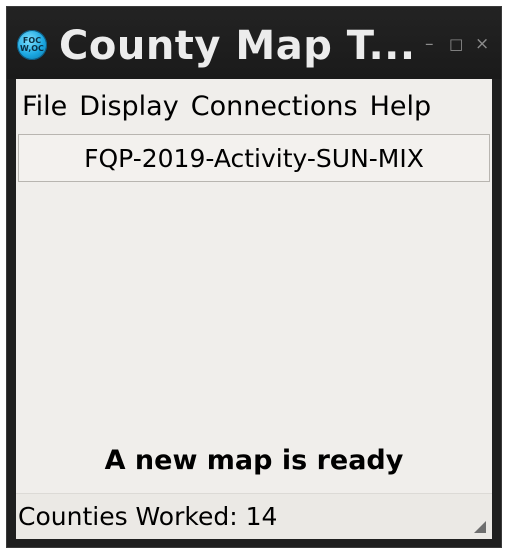 This screenshot has height=554, width=508. I want to click on app-icon: FOC W,OC, so click(32, 45).